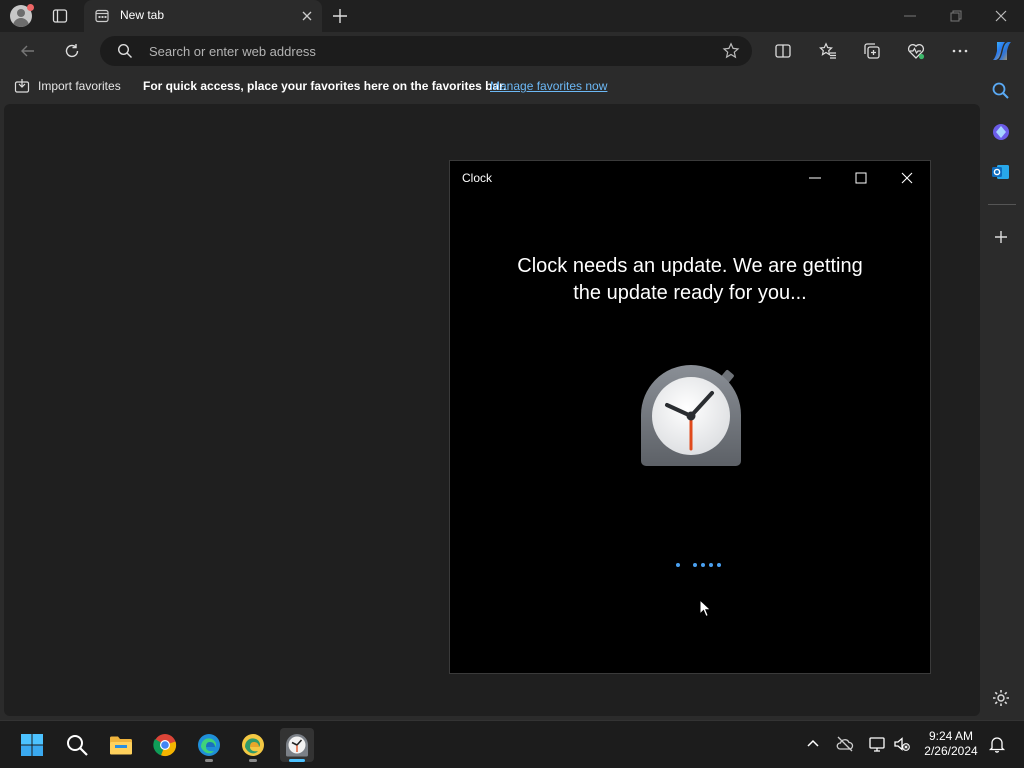 The width and height of the screenshot is (1024, 768). I want to click on clock-app-logo-icon, so click(691, 415).